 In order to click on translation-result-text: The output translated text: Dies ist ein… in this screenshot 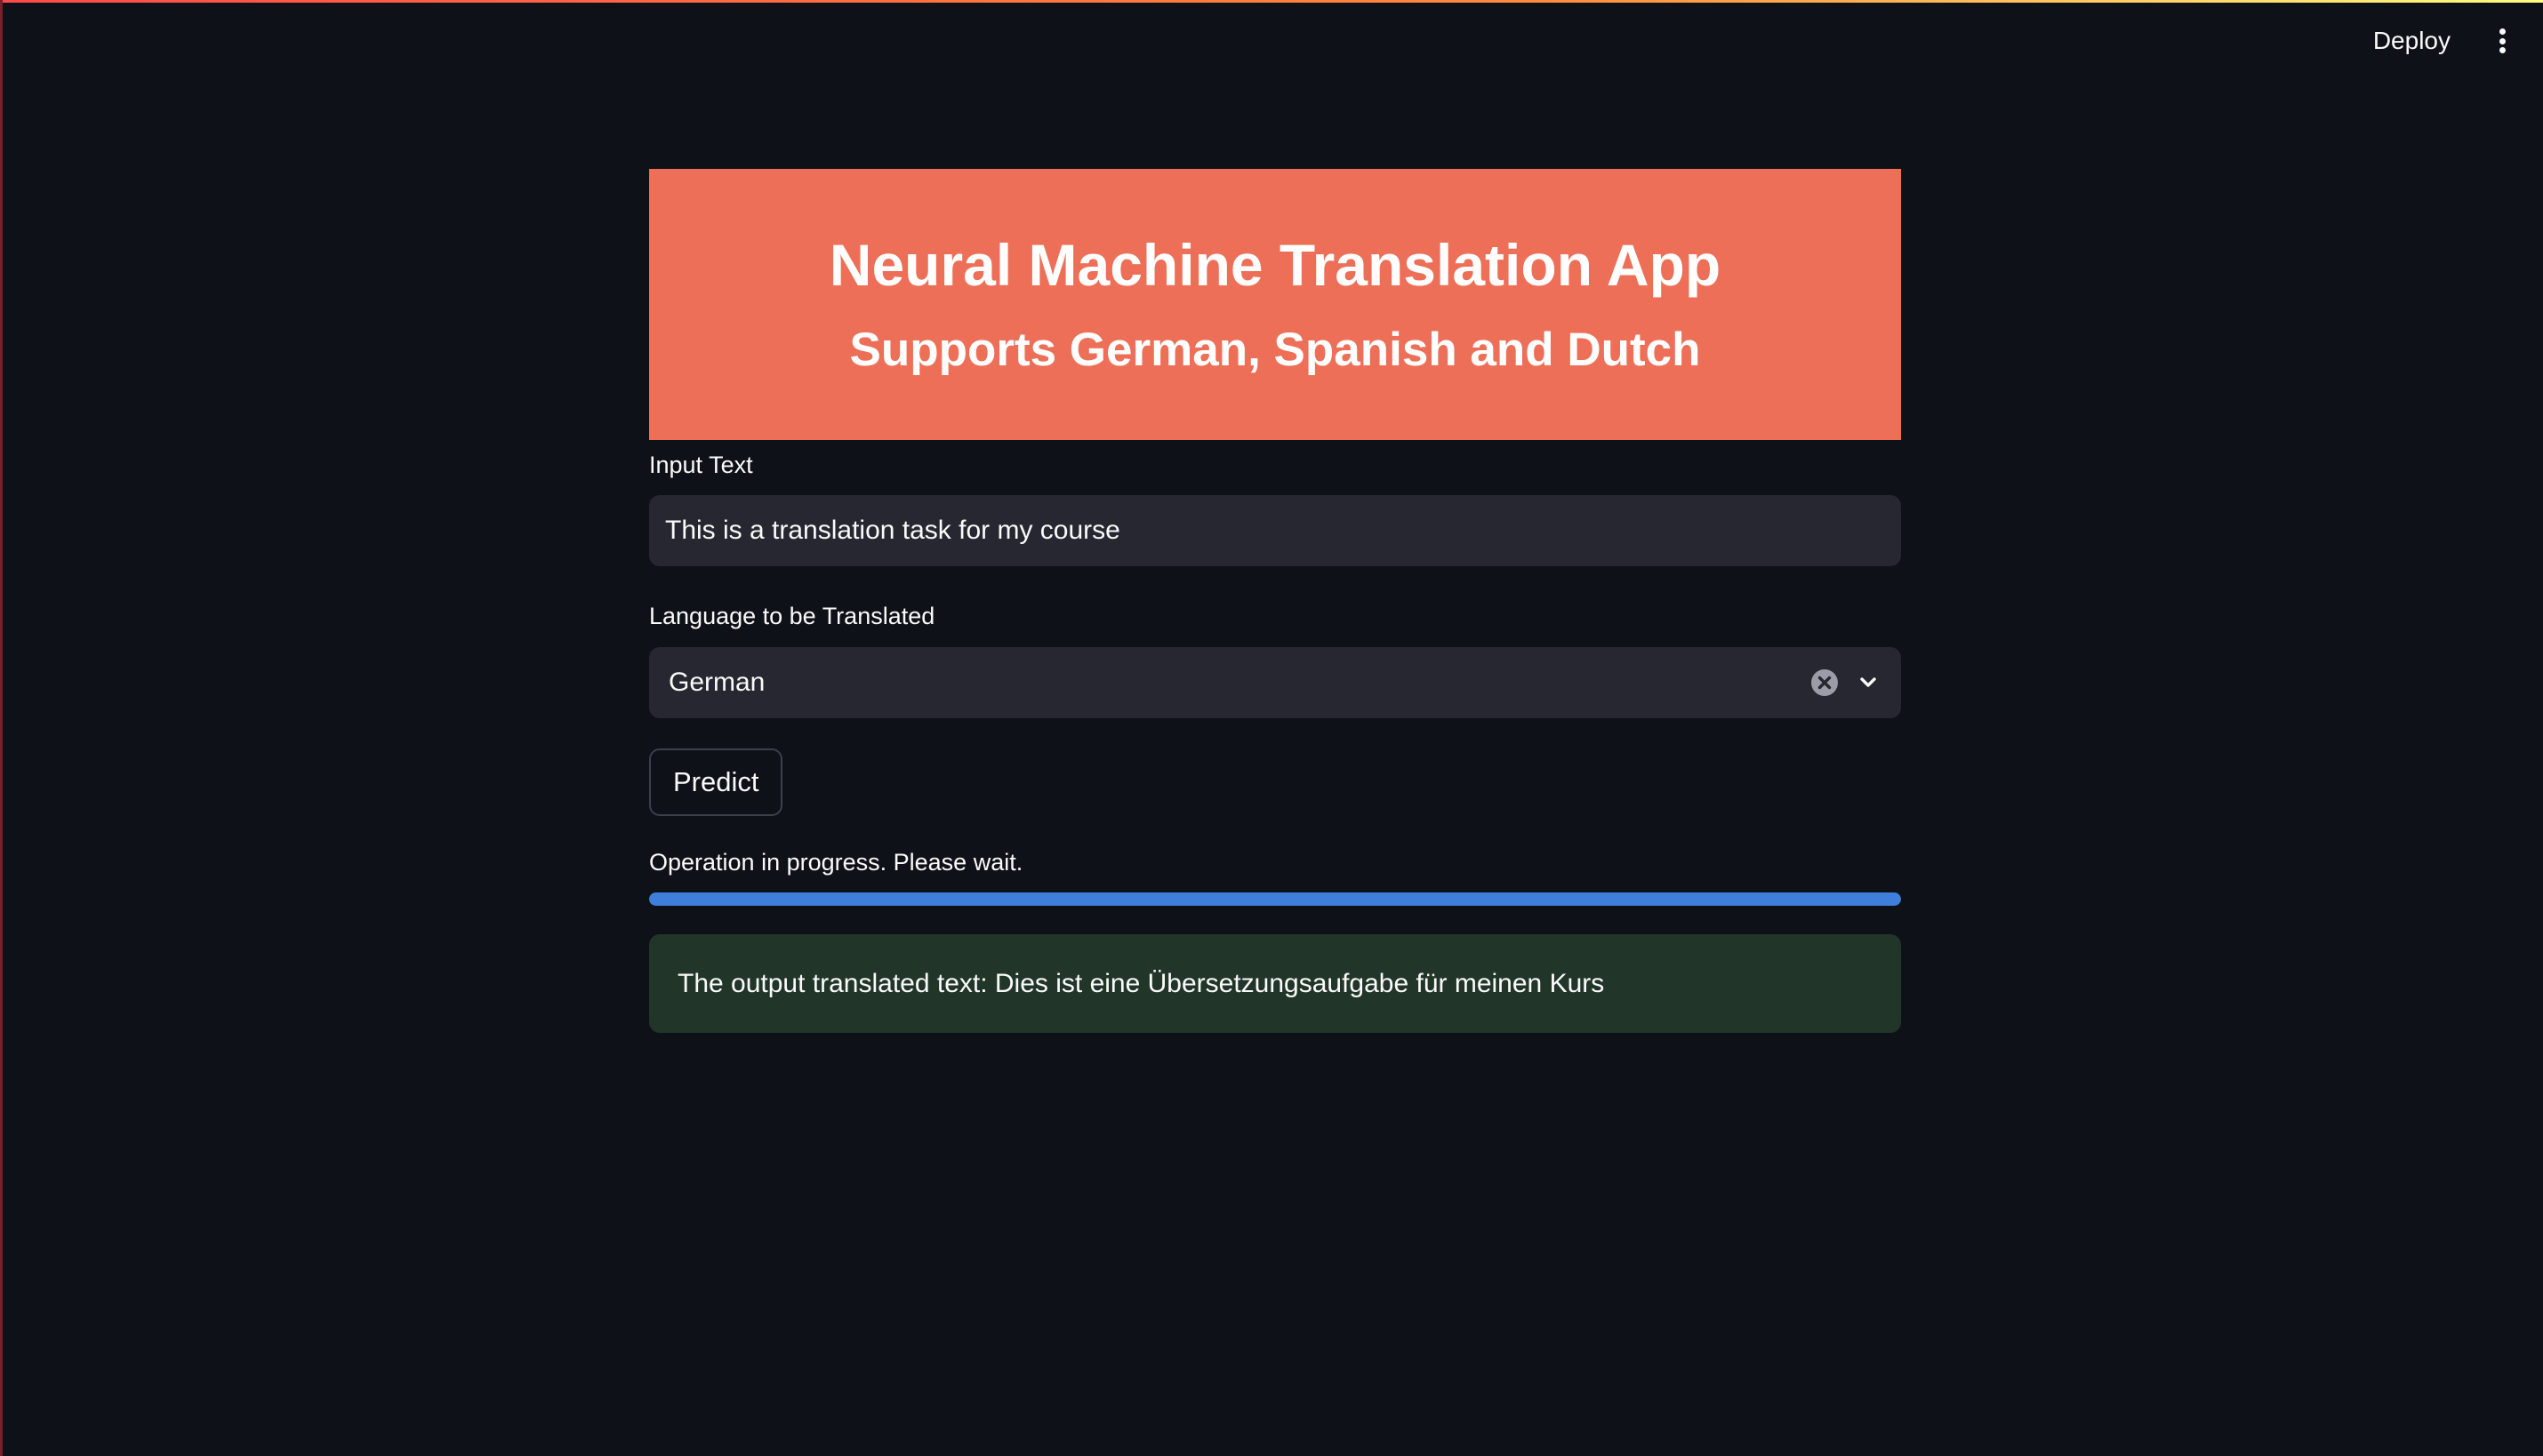, I will do `click(1141, 983)`.